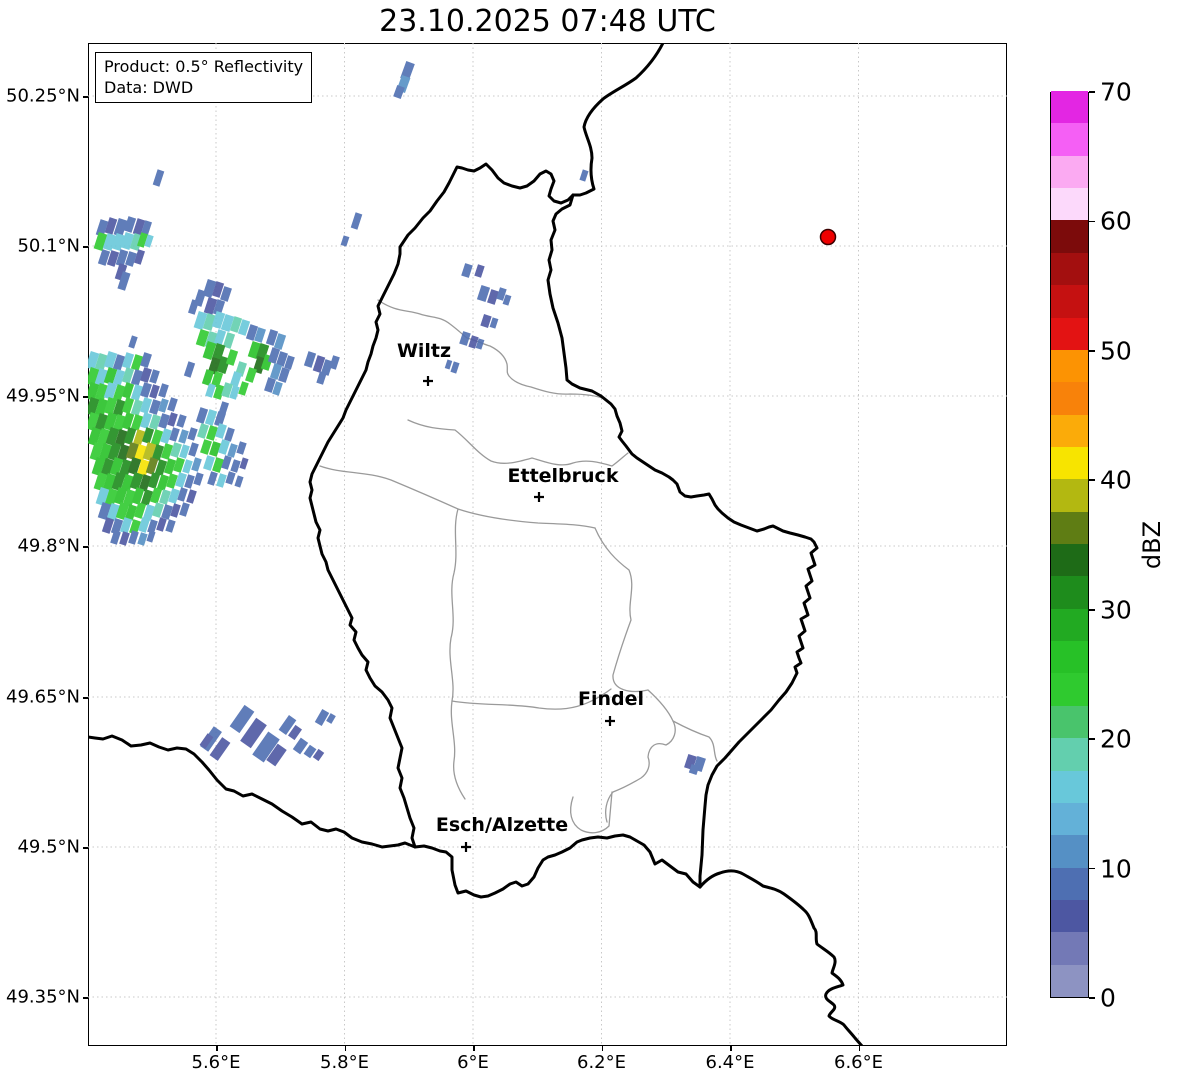 This screenshot has width=1184, height=1081. I want to click on map-title: 23.10.2025 07:48 UTC, so click(547, 21).